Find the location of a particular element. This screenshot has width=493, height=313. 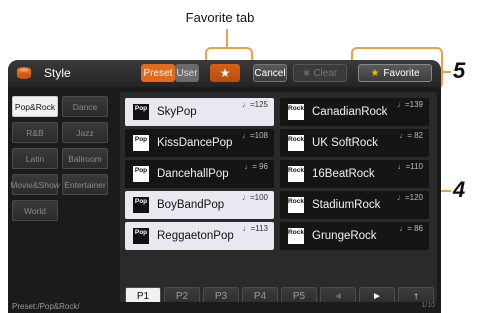

style-name: 16BeatRock is located at coordinates (343, 174).